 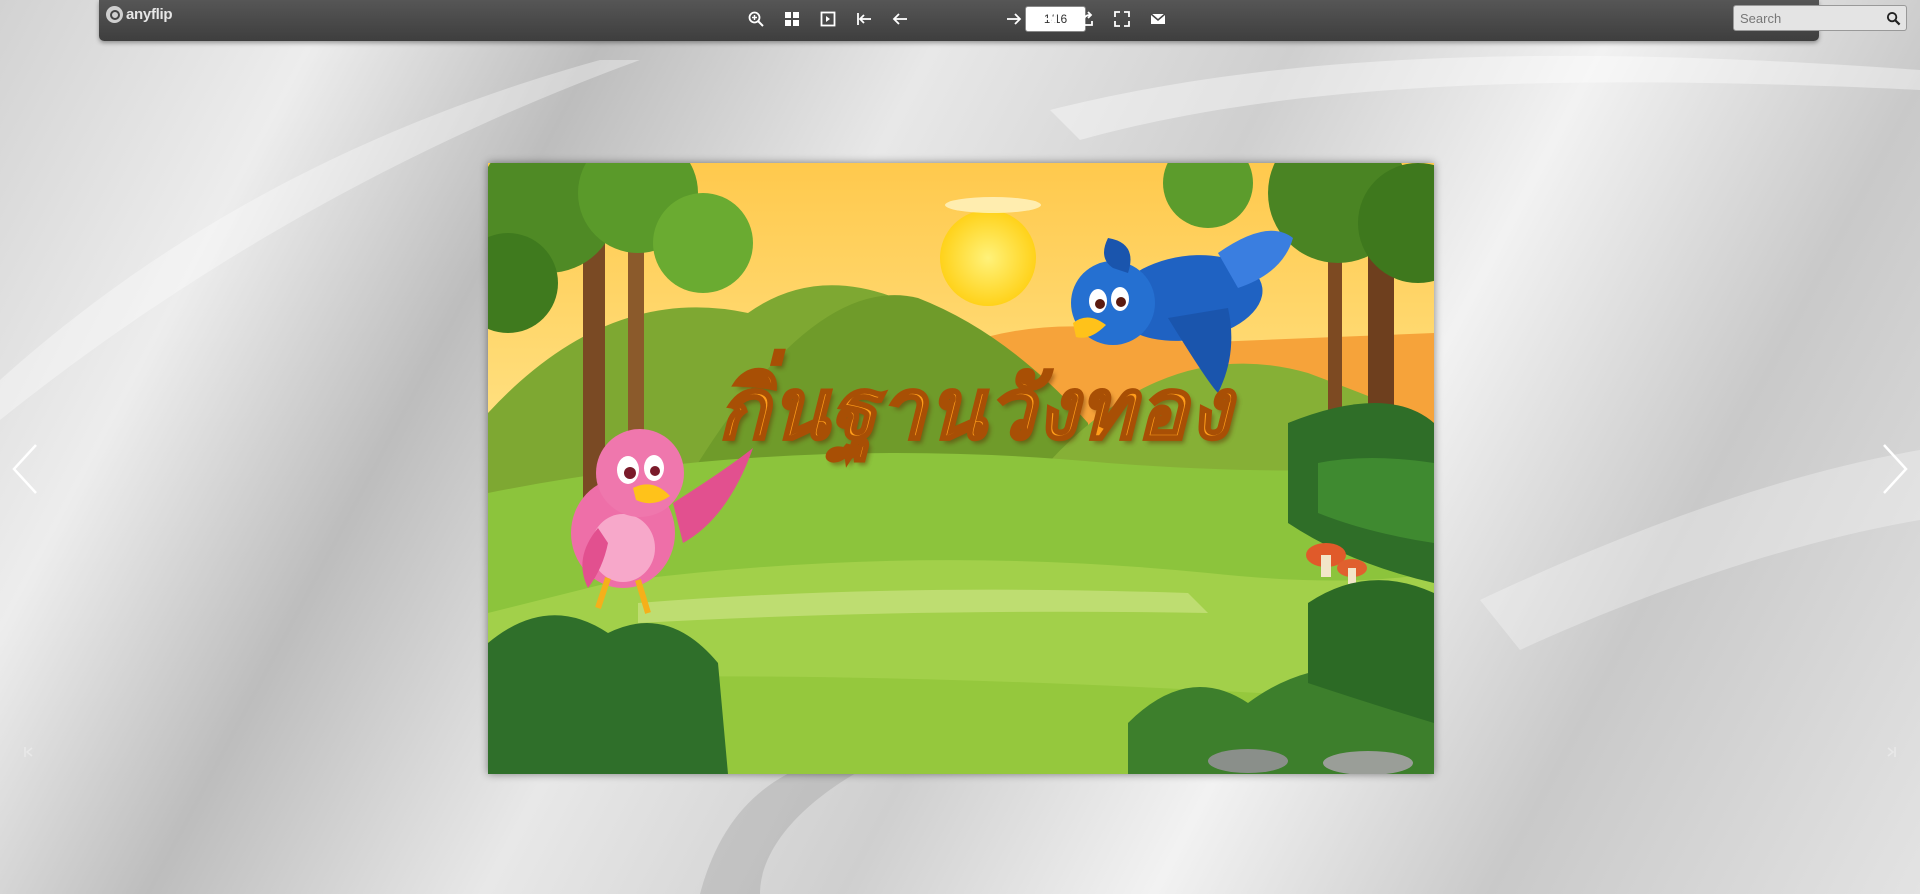 I want to click on chevron-left-icon, so click(x=24, y=469).